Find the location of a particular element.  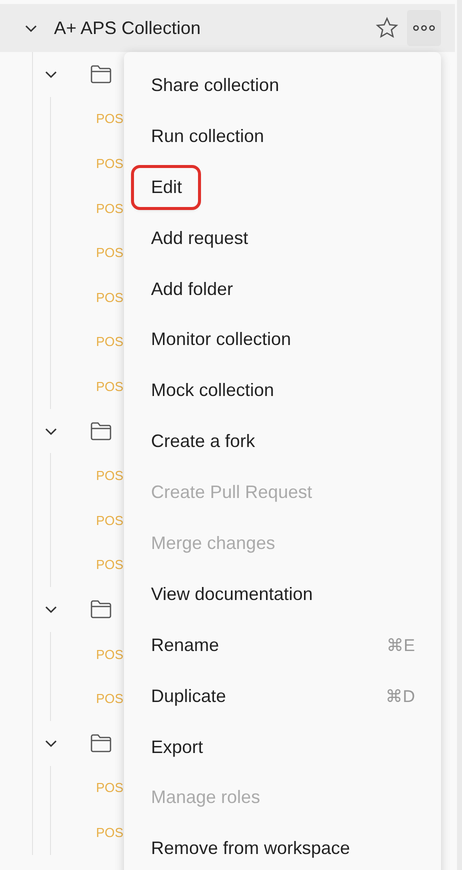

menu-item-label: Share collection is located at coordinates (215, 85).